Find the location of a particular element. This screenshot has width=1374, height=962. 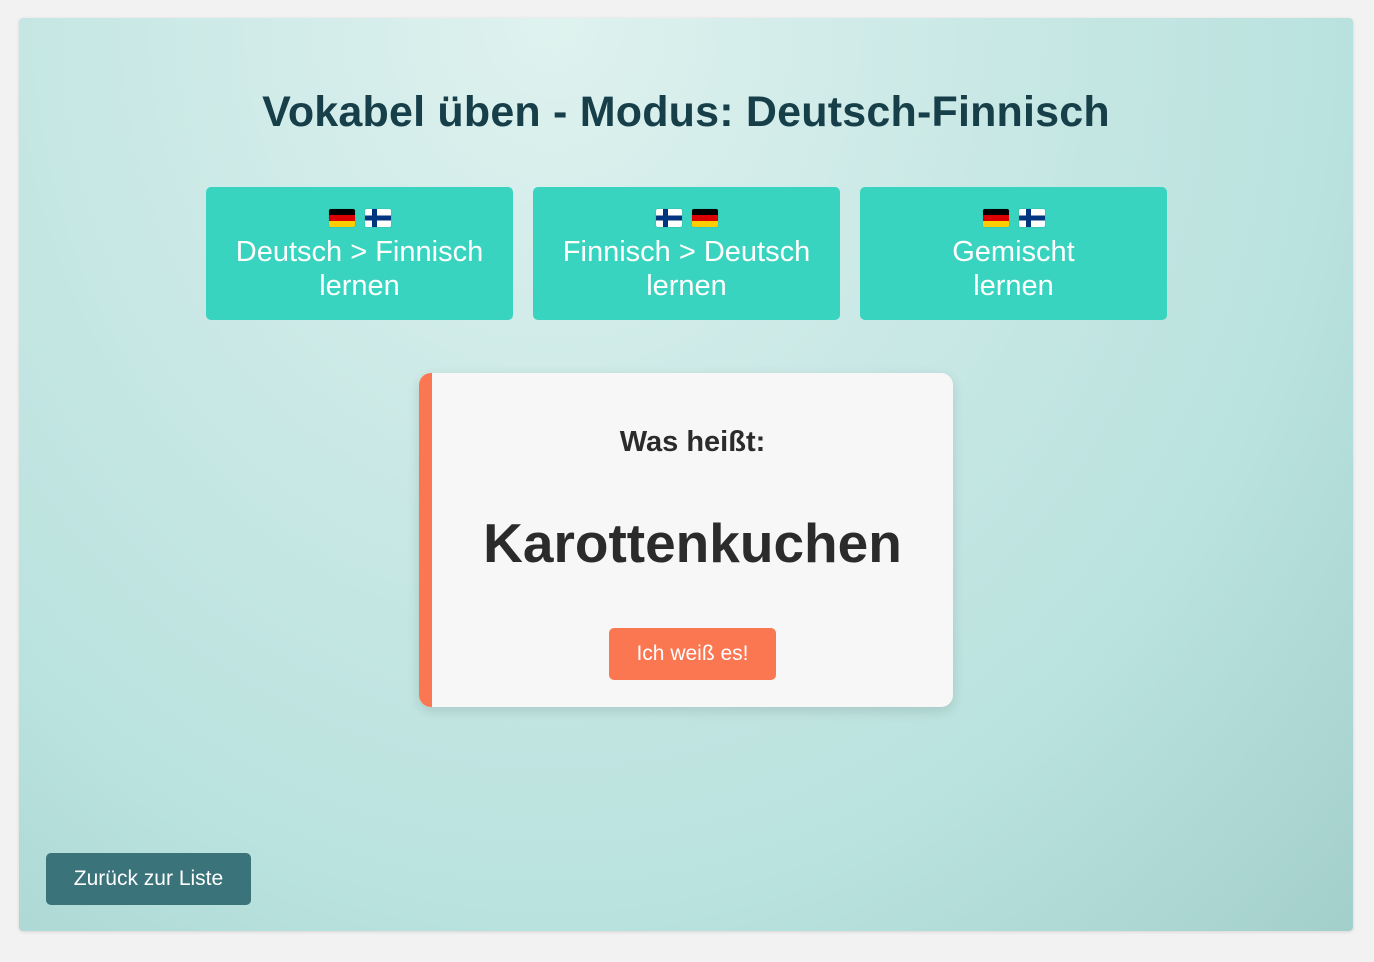

flashcard: Was heißt: Karottenkuchen Ich weiß es! is located at coordinates (686, 540).